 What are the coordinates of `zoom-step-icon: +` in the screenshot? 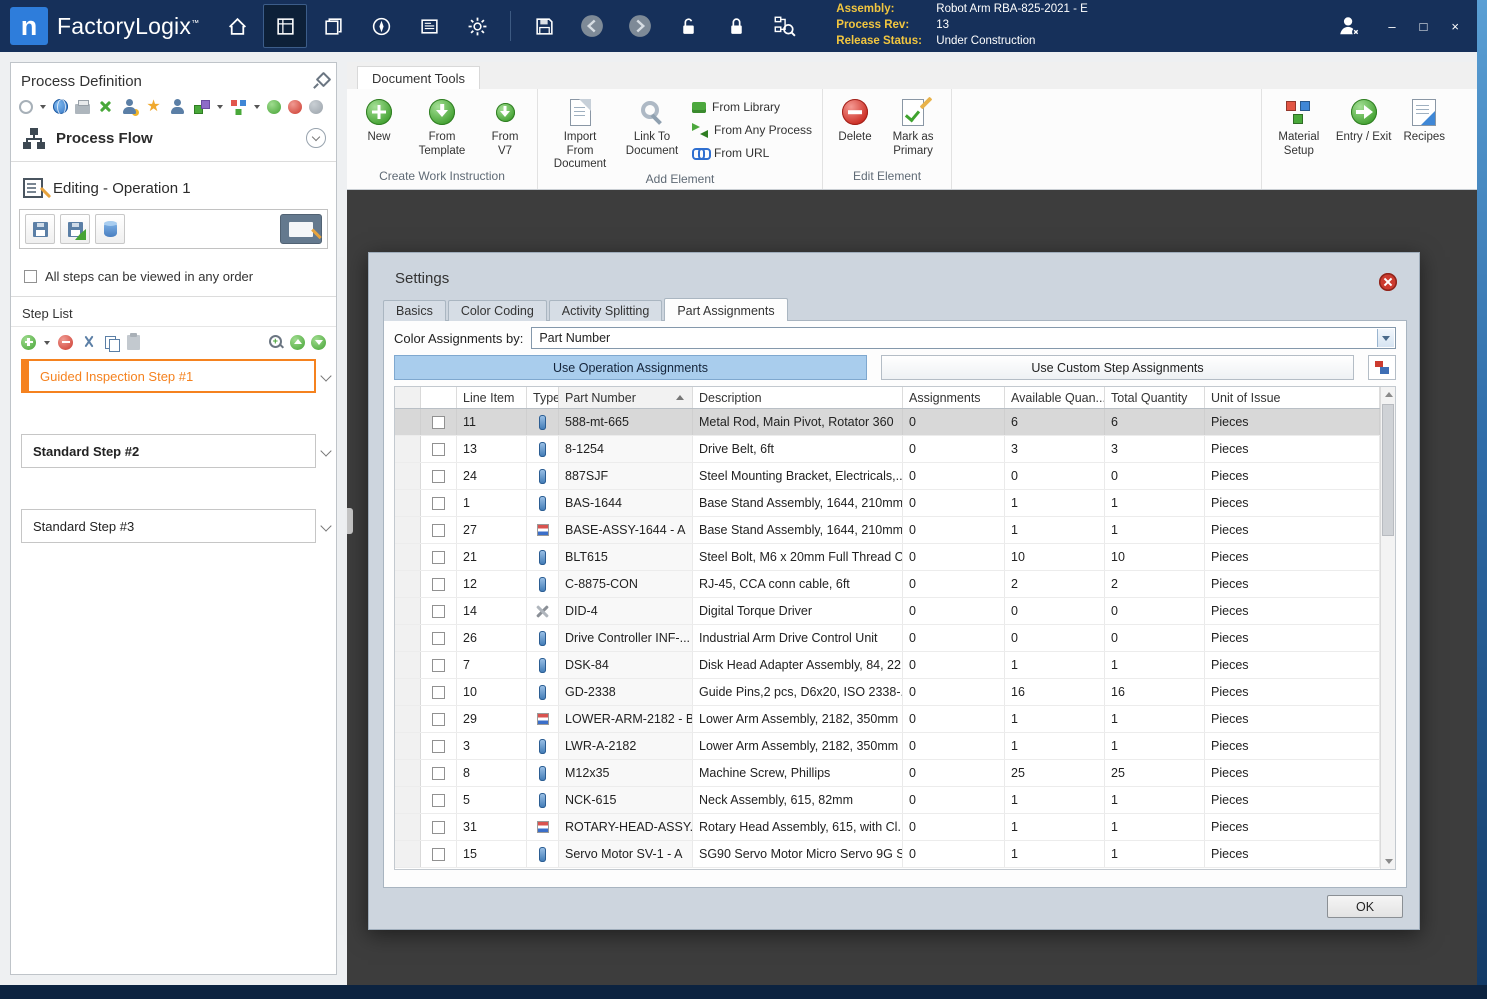 It's located at (276, 342).